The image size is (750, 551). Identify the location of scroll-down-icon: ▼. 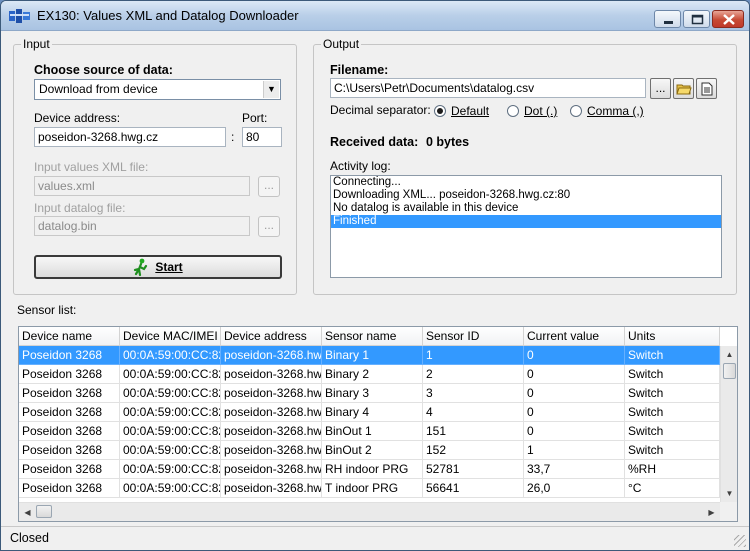
(729, 493).